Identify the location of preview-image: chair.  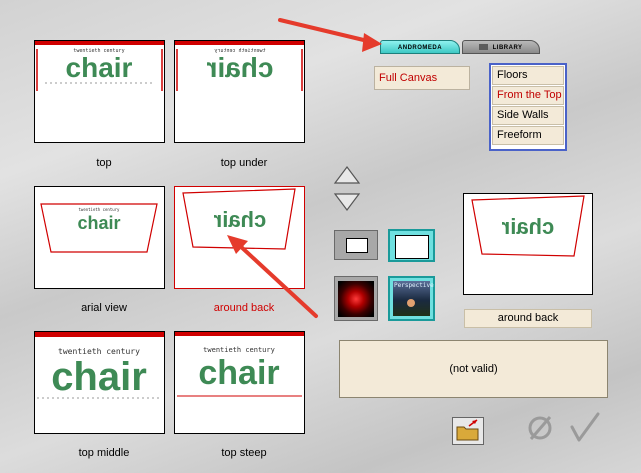
(528, 226).